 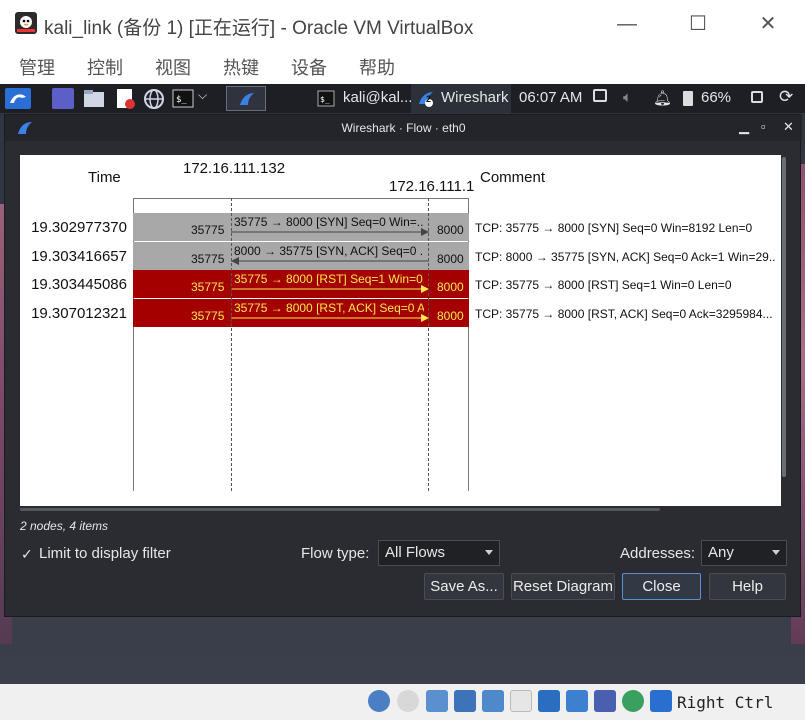 What do you see at coordinates (513, 177) in the screenshot?
I see `comment-column-header: Comment` at bounding box center [513, 177].